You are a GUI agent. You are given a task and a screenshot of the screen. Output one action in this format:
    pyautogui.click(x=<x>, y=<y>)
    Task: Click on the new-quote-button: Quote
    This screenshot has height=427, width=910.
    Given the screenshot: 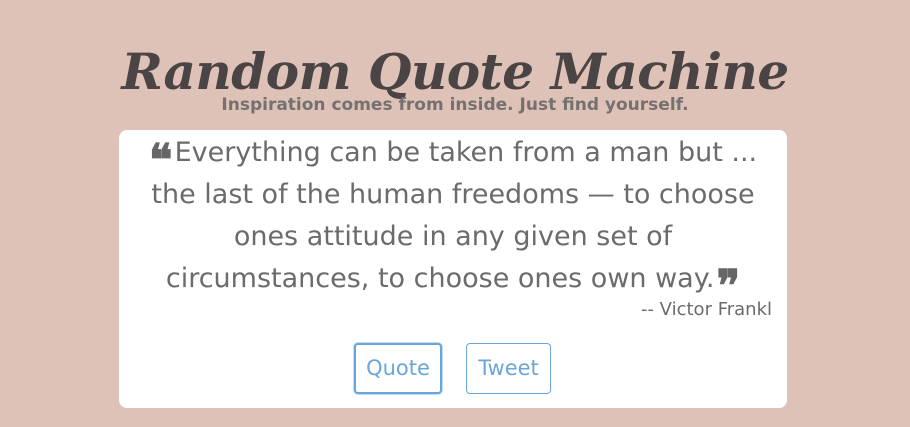 What is the action you would take?
    pyautogui.click(x=398, y=368)
    